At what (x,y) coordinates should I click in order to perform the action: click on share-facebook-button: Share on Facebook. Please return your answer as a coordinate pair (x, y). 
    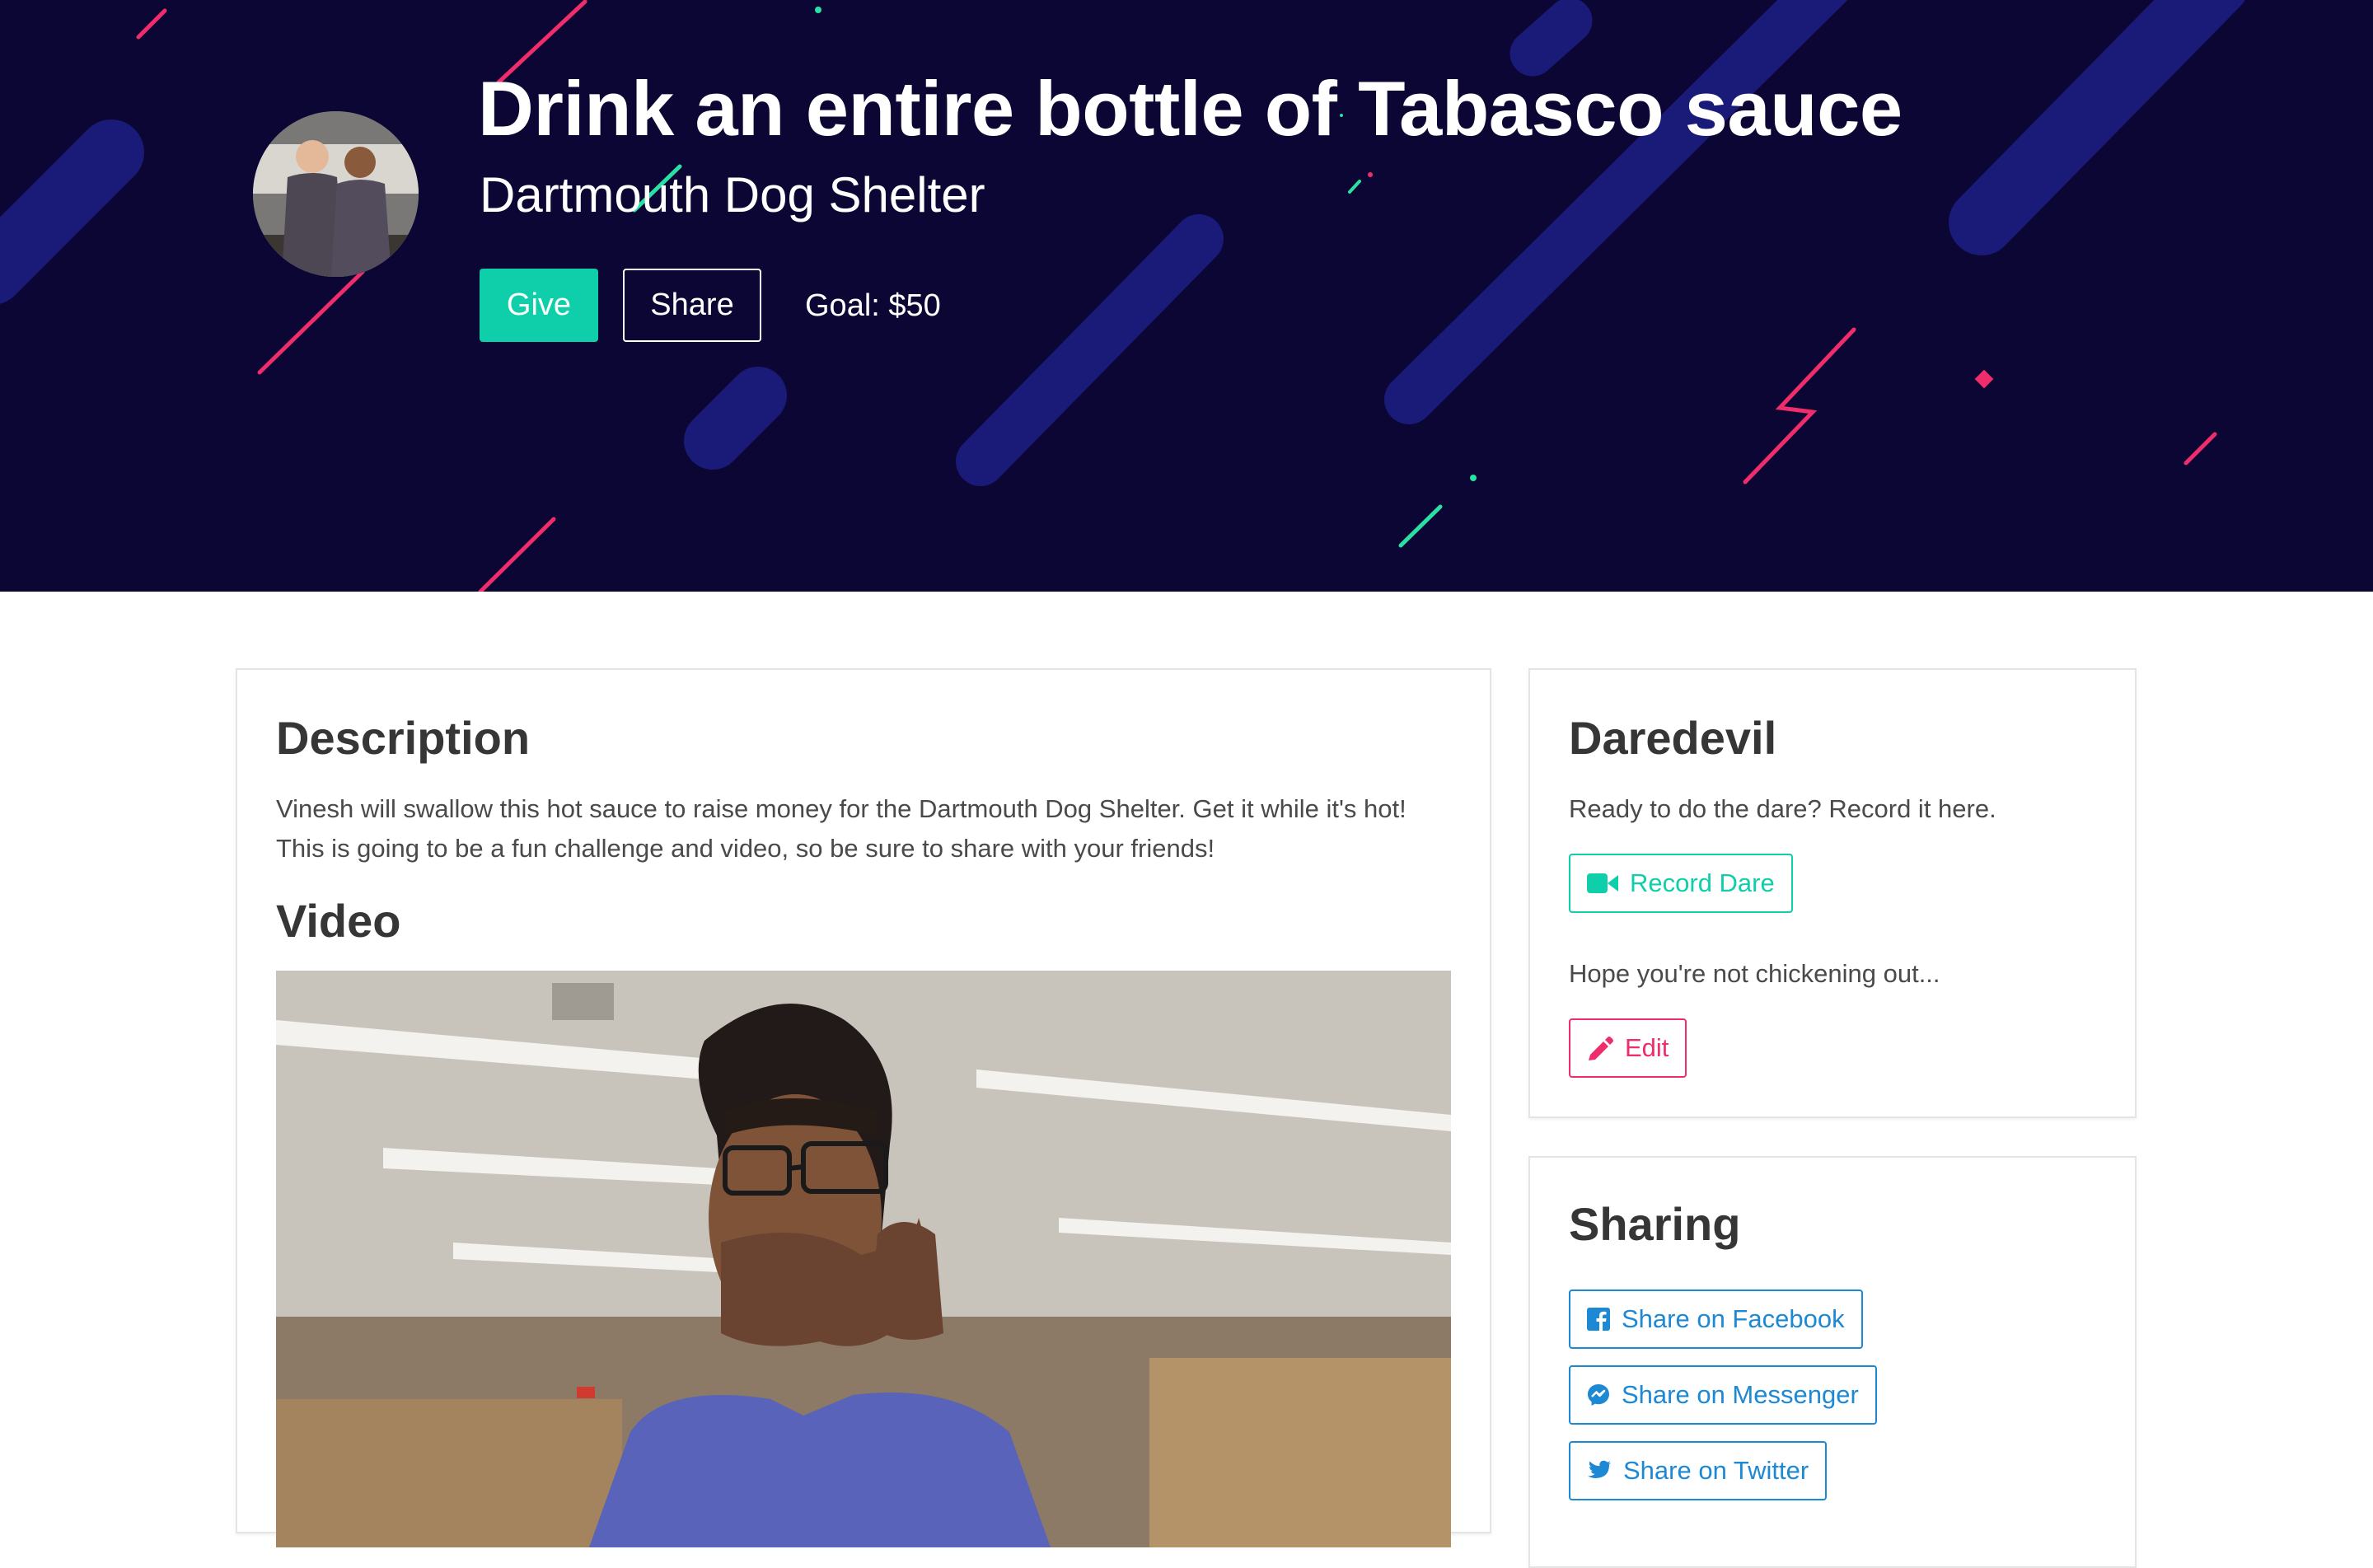
    Looking at the image, I should click on (1716, 1319).